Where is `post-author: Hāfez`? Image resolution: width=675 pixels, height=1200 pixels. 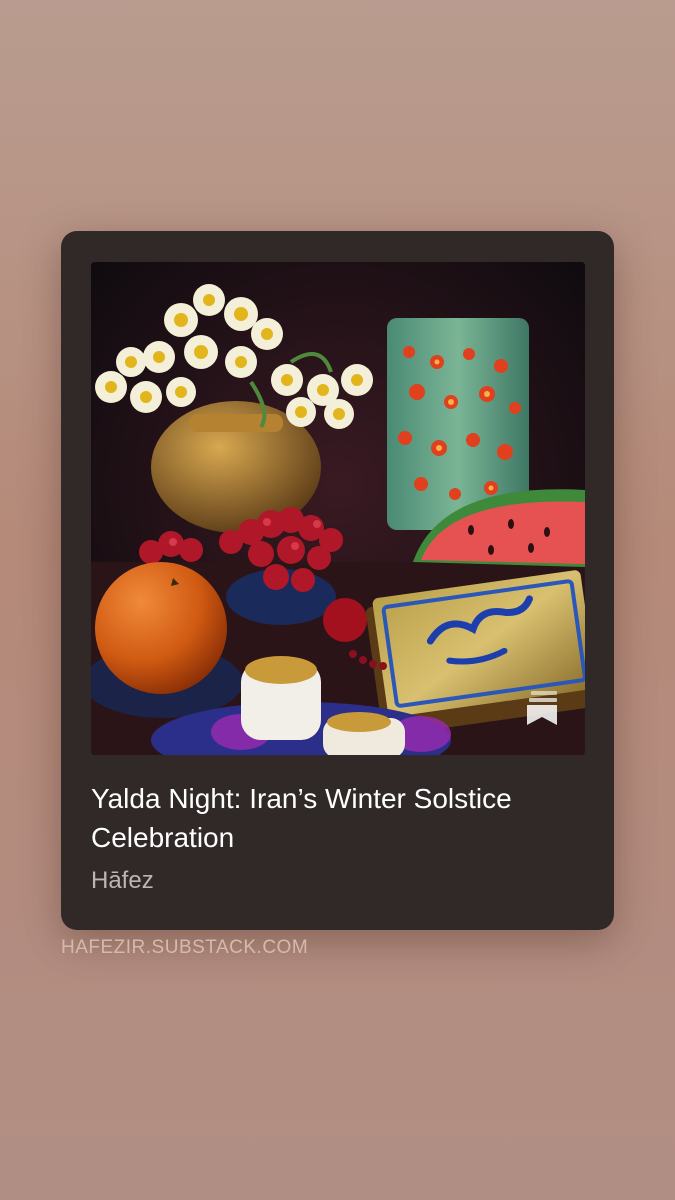 post-author: Hāfez is located at coordinates (122, 880).